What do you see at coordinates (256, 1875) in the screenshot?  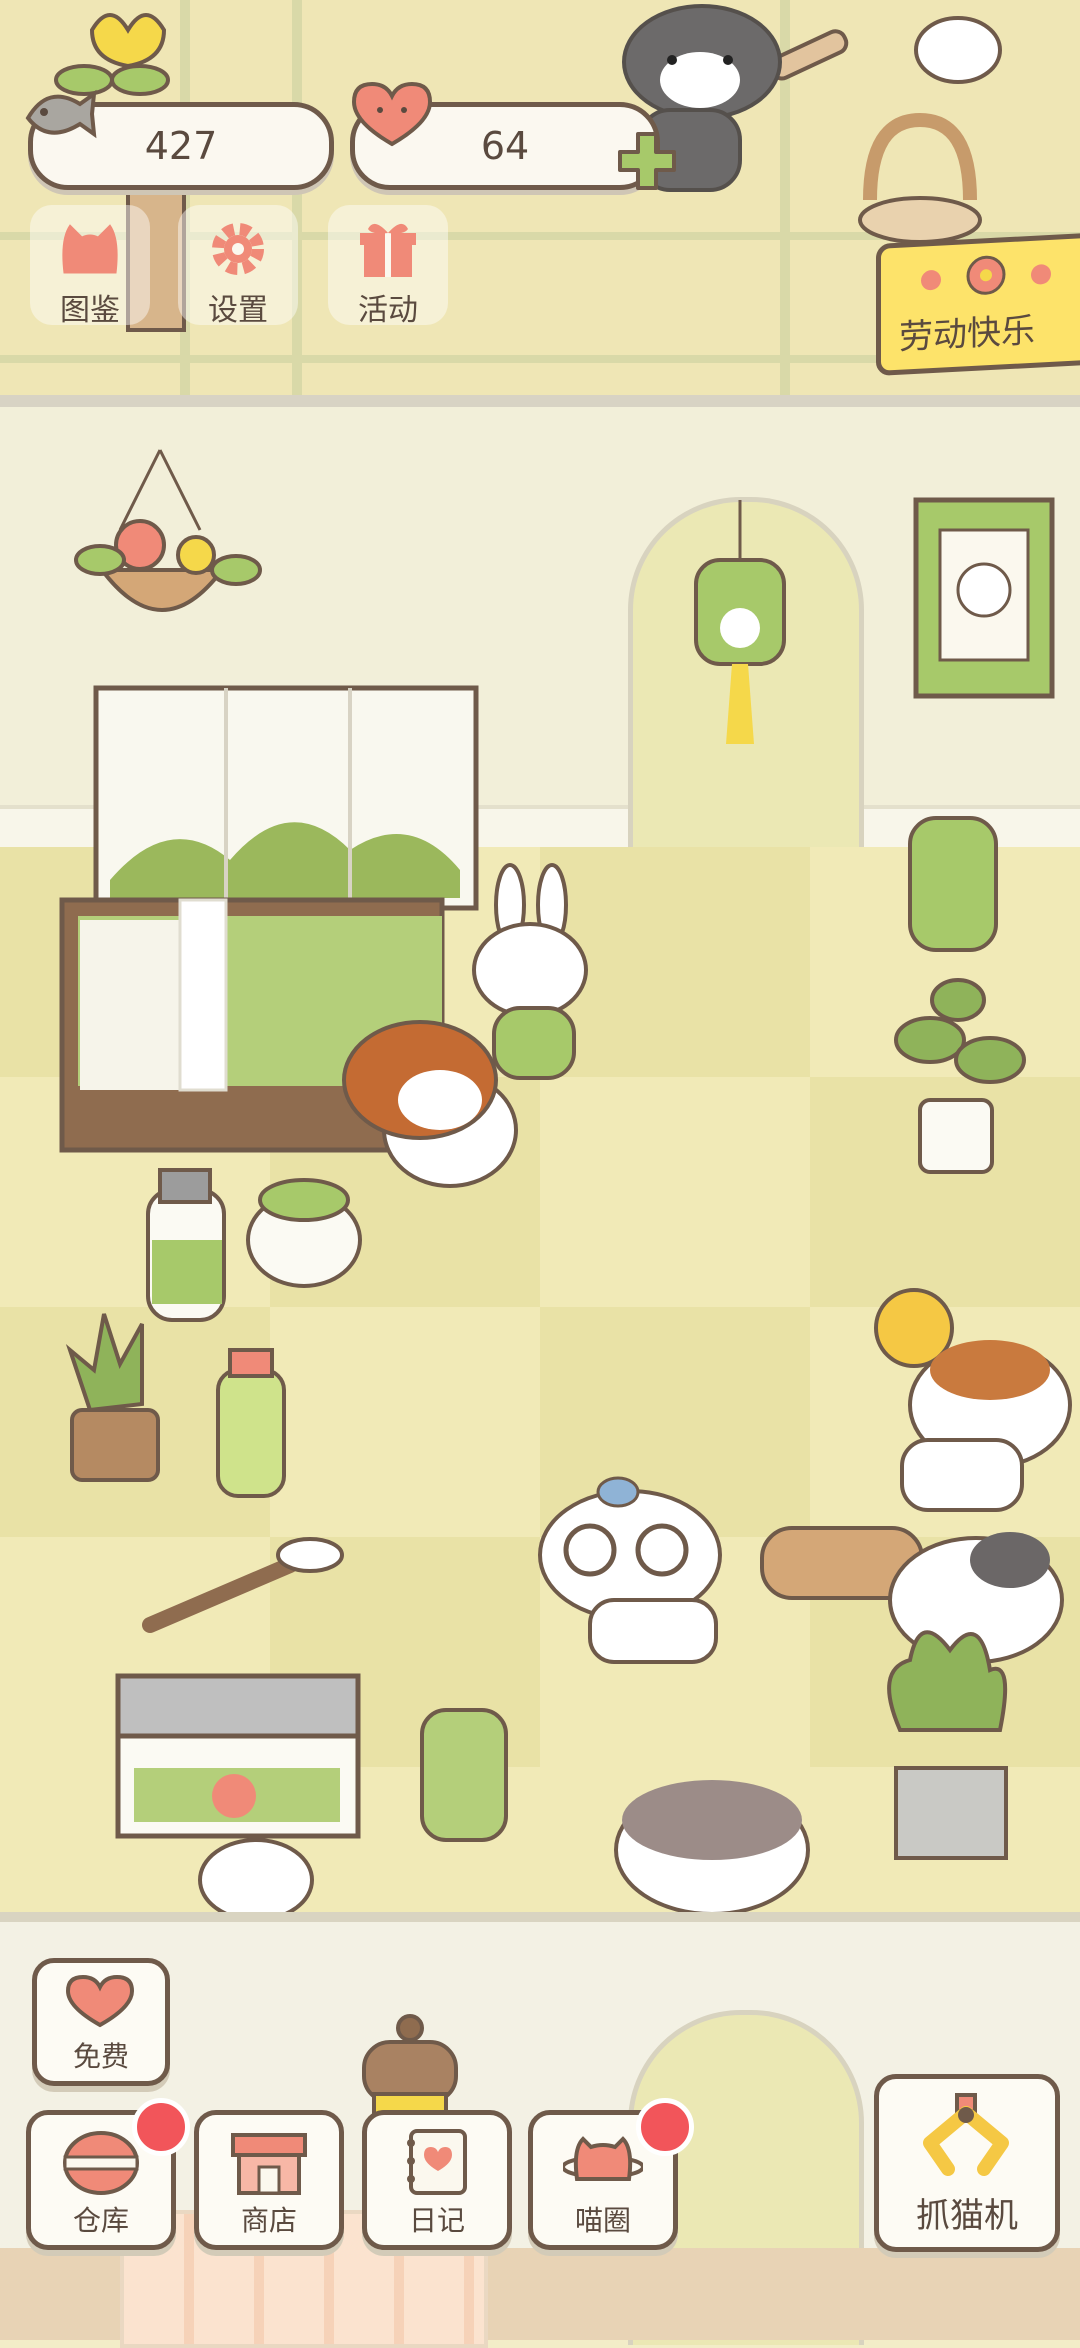 I see `rice-ball` at bounding box center [256, 1875].